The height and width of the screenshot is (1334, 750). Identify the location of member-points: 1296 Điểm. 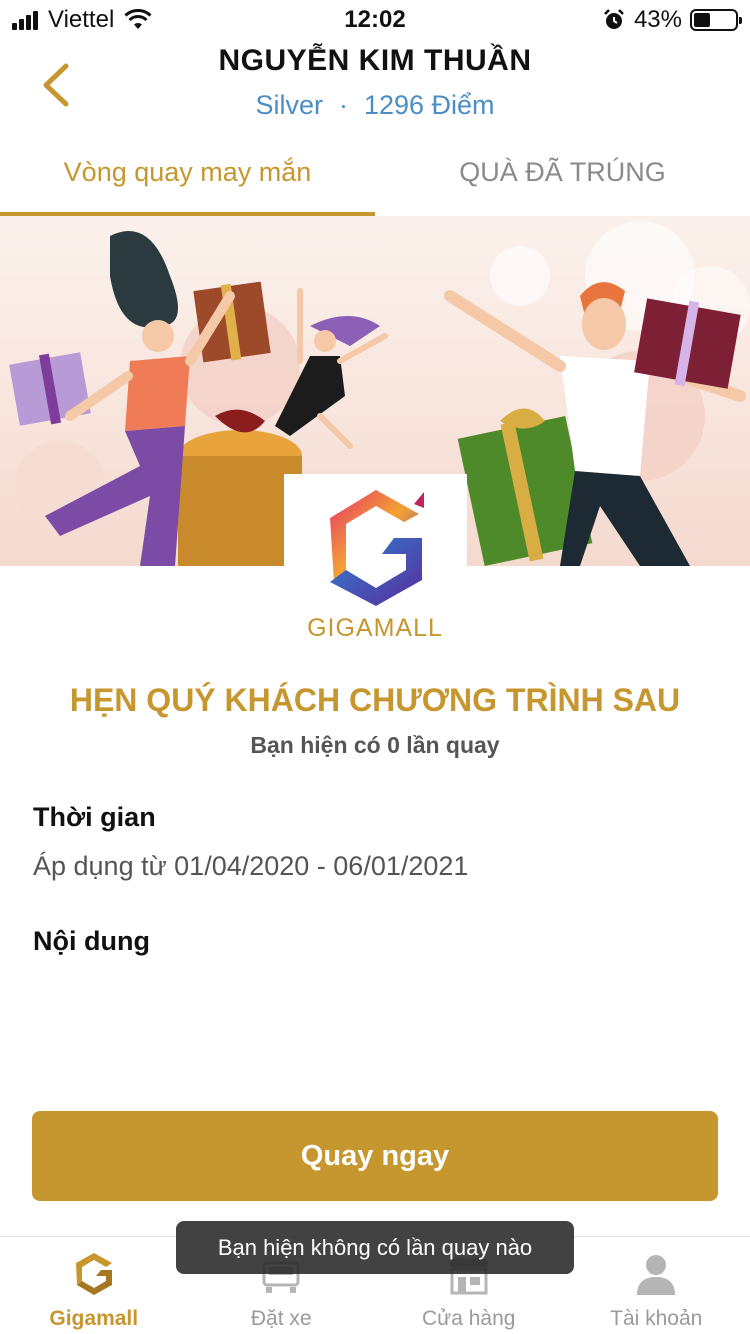
(429, 105).